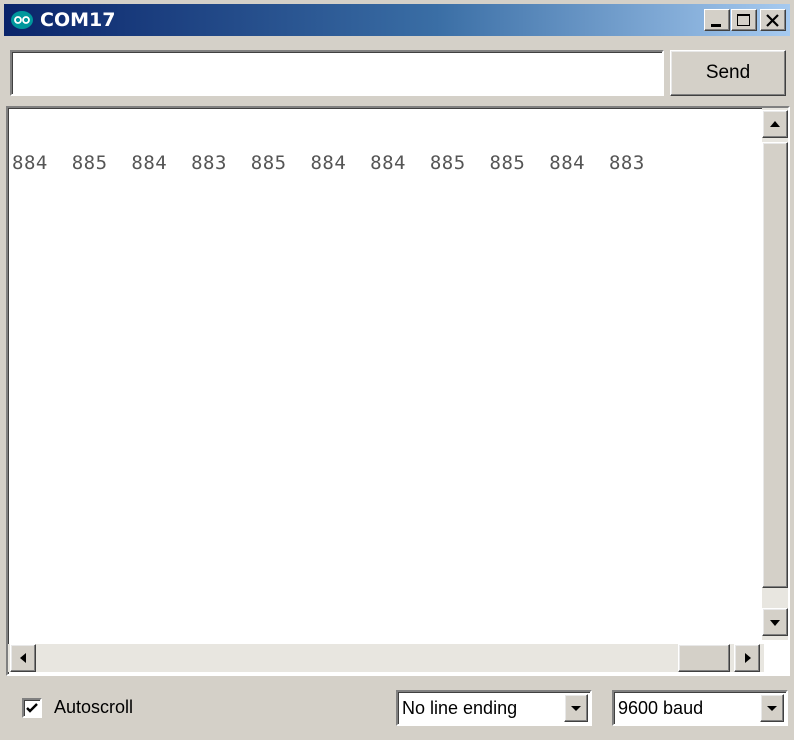 The image size is (794, 740). I want to click on line-ending-select: No line ending, so click(494, 708).